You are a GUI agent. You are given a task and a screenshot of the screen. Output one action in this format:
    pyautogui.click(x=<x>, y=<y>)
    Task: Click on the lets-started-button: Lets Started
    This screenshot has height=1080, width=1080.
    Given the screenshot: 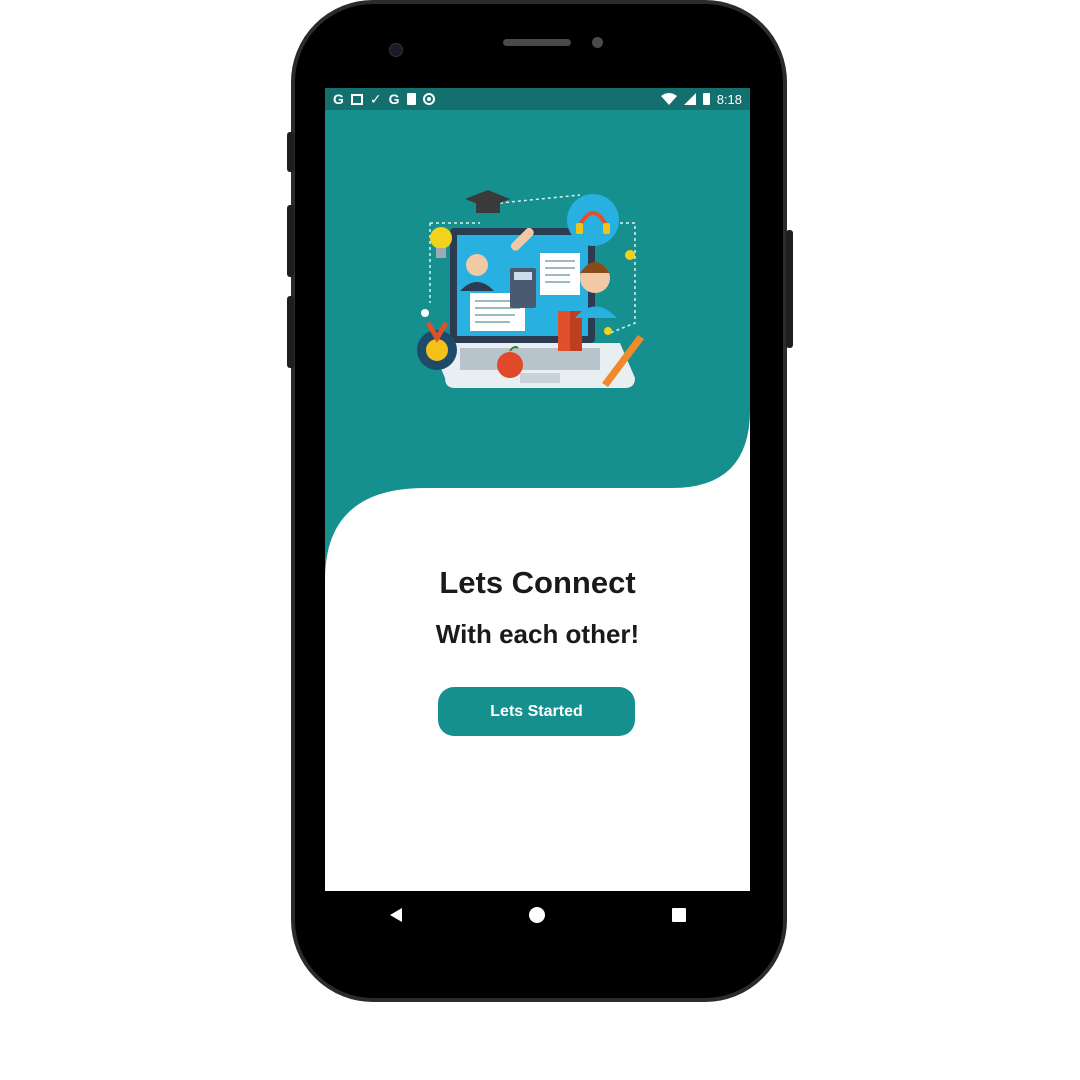 What is the action you would take?
    pyautogui.click(x=536, y=711)
    